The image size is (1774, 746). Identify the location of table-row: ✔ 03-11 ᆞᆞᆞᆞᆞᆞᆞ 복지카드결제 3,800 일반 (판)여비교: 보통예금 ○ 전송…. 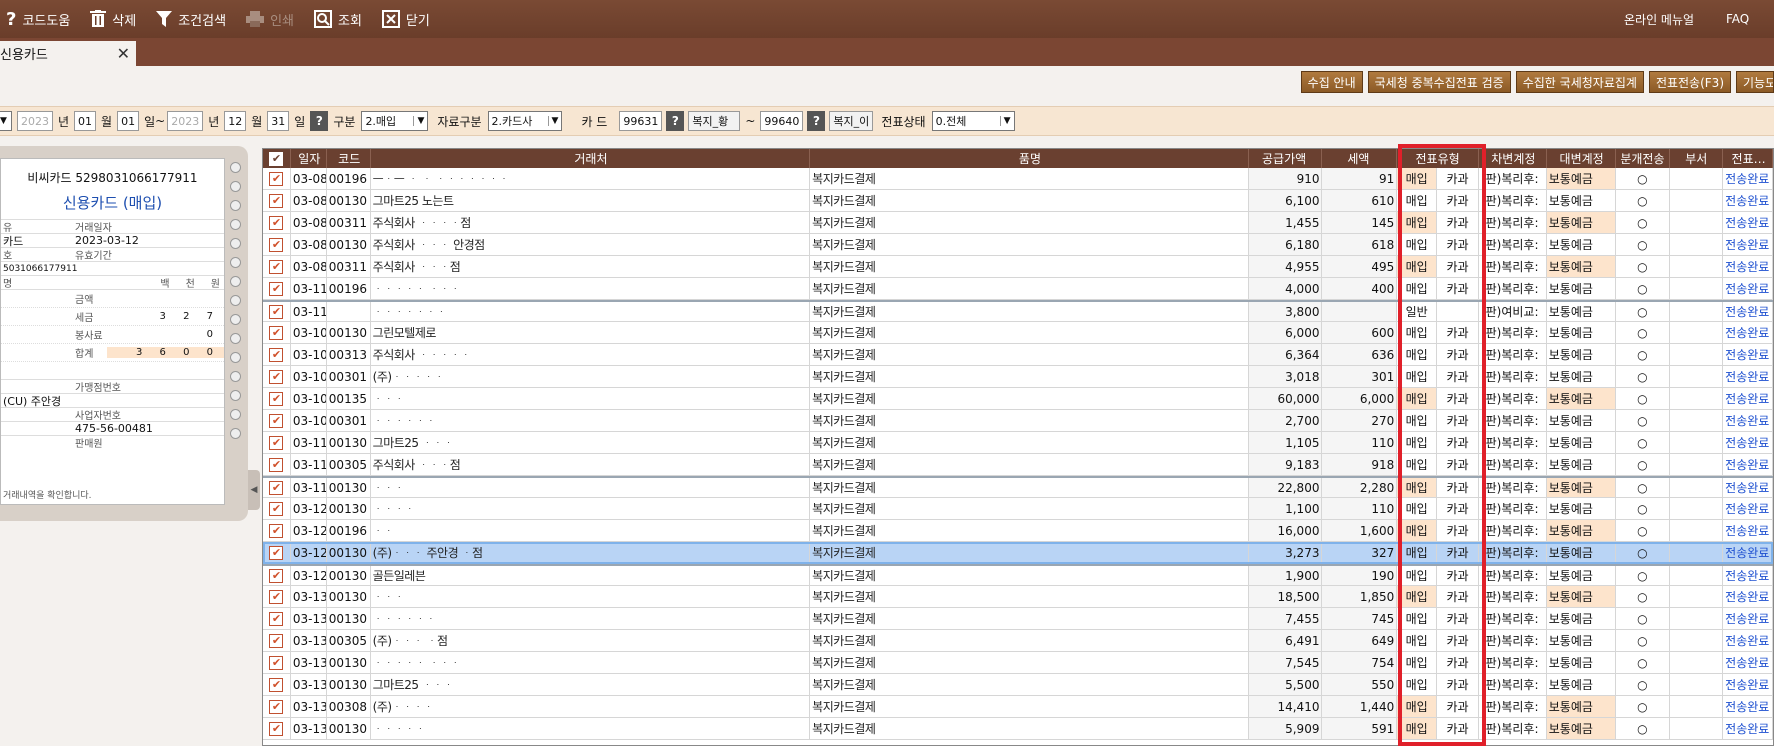
(1018, 311).